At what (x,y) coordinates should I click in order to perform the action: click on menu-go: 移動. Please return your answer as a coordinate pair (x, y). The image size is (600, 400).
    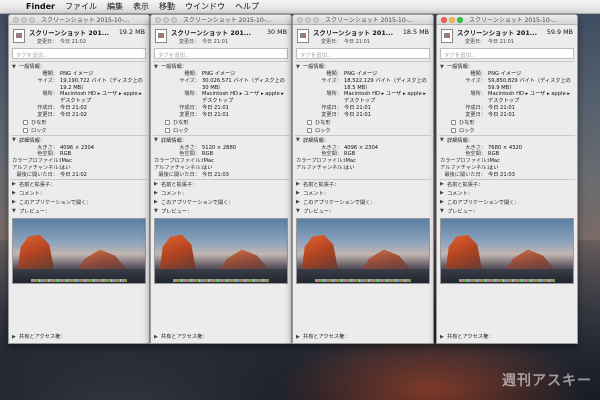
    Looking at the image, I should click on (167, 6).